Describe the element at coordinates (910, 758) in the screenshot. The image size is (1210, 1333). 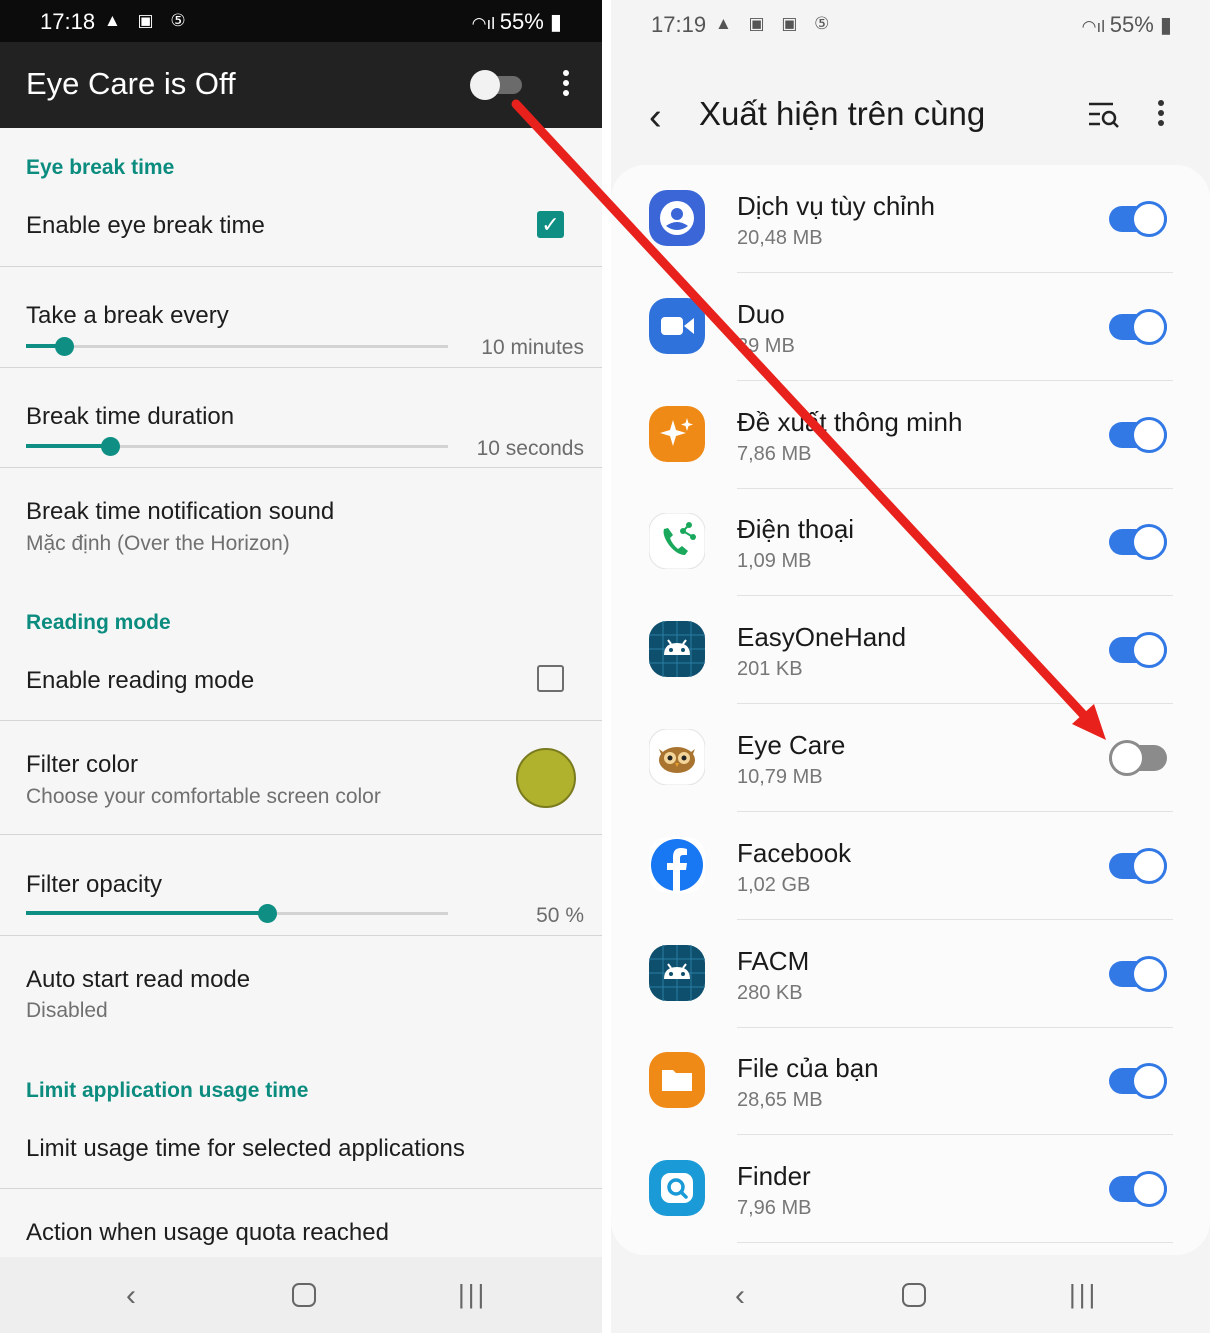
I see `app-row: Eye Care 10,79 MB` at that location.